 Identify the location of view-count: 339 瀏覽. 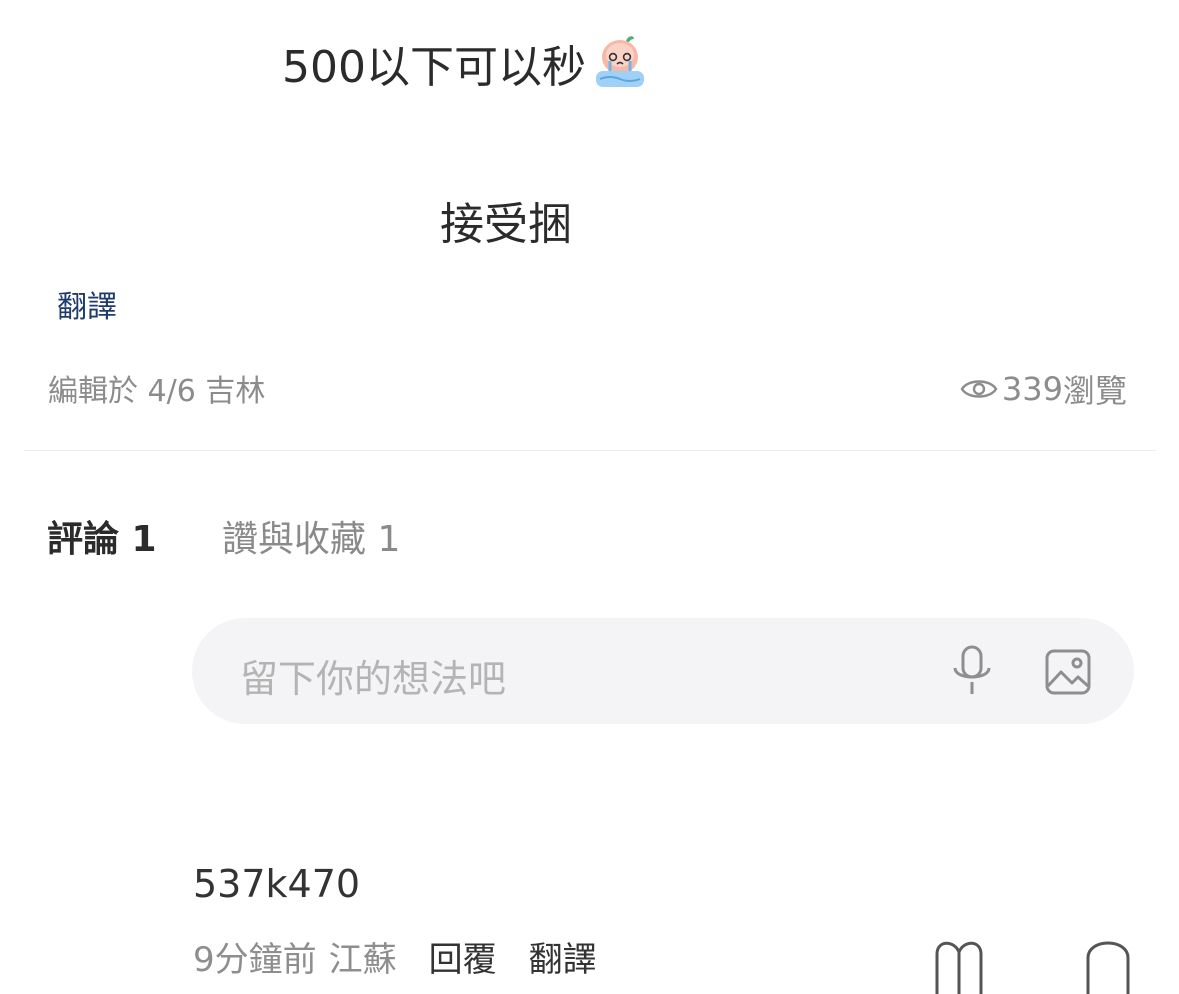
(1043, 389).